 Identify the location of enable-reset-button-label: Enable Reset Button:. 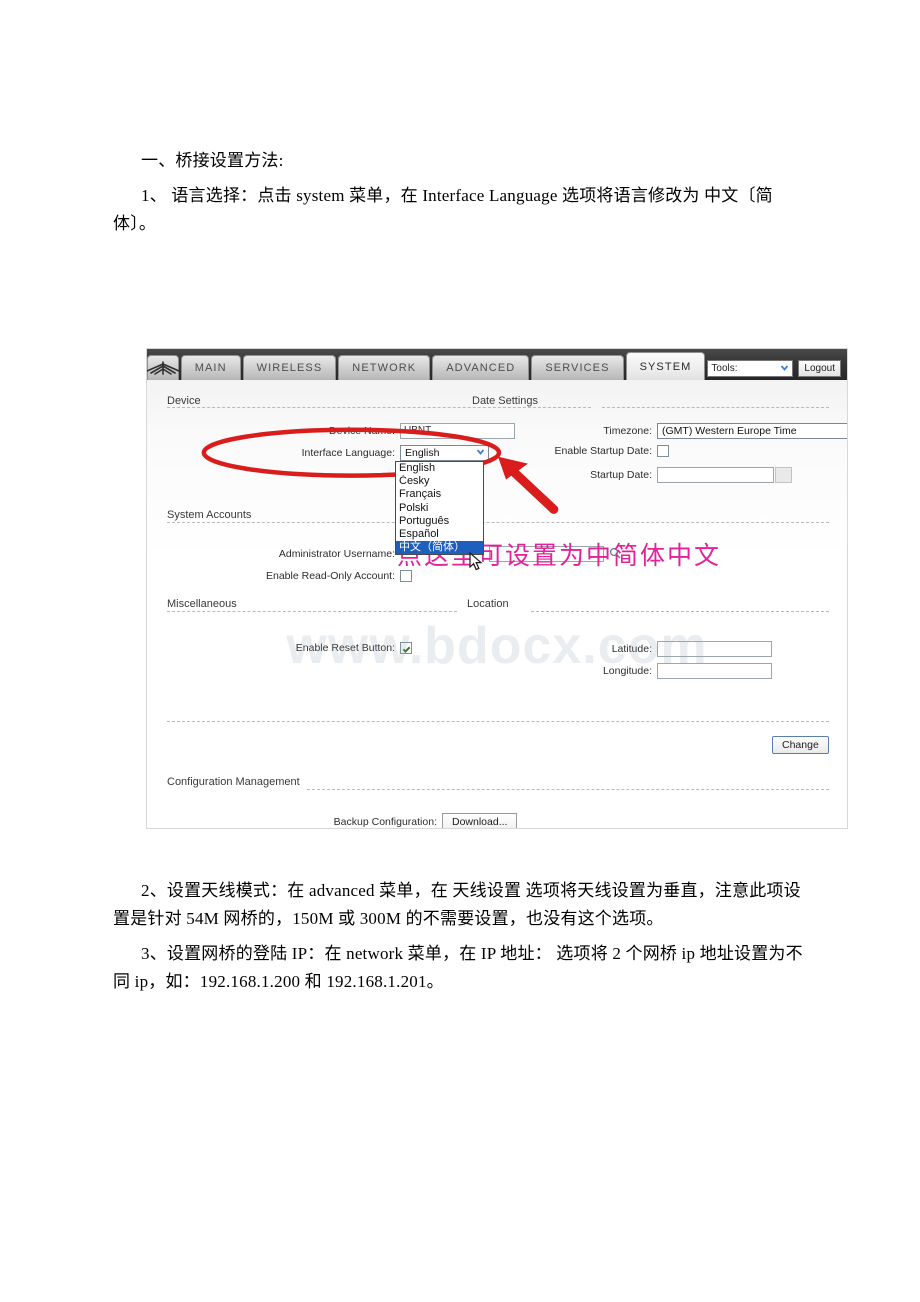
(345, 648).